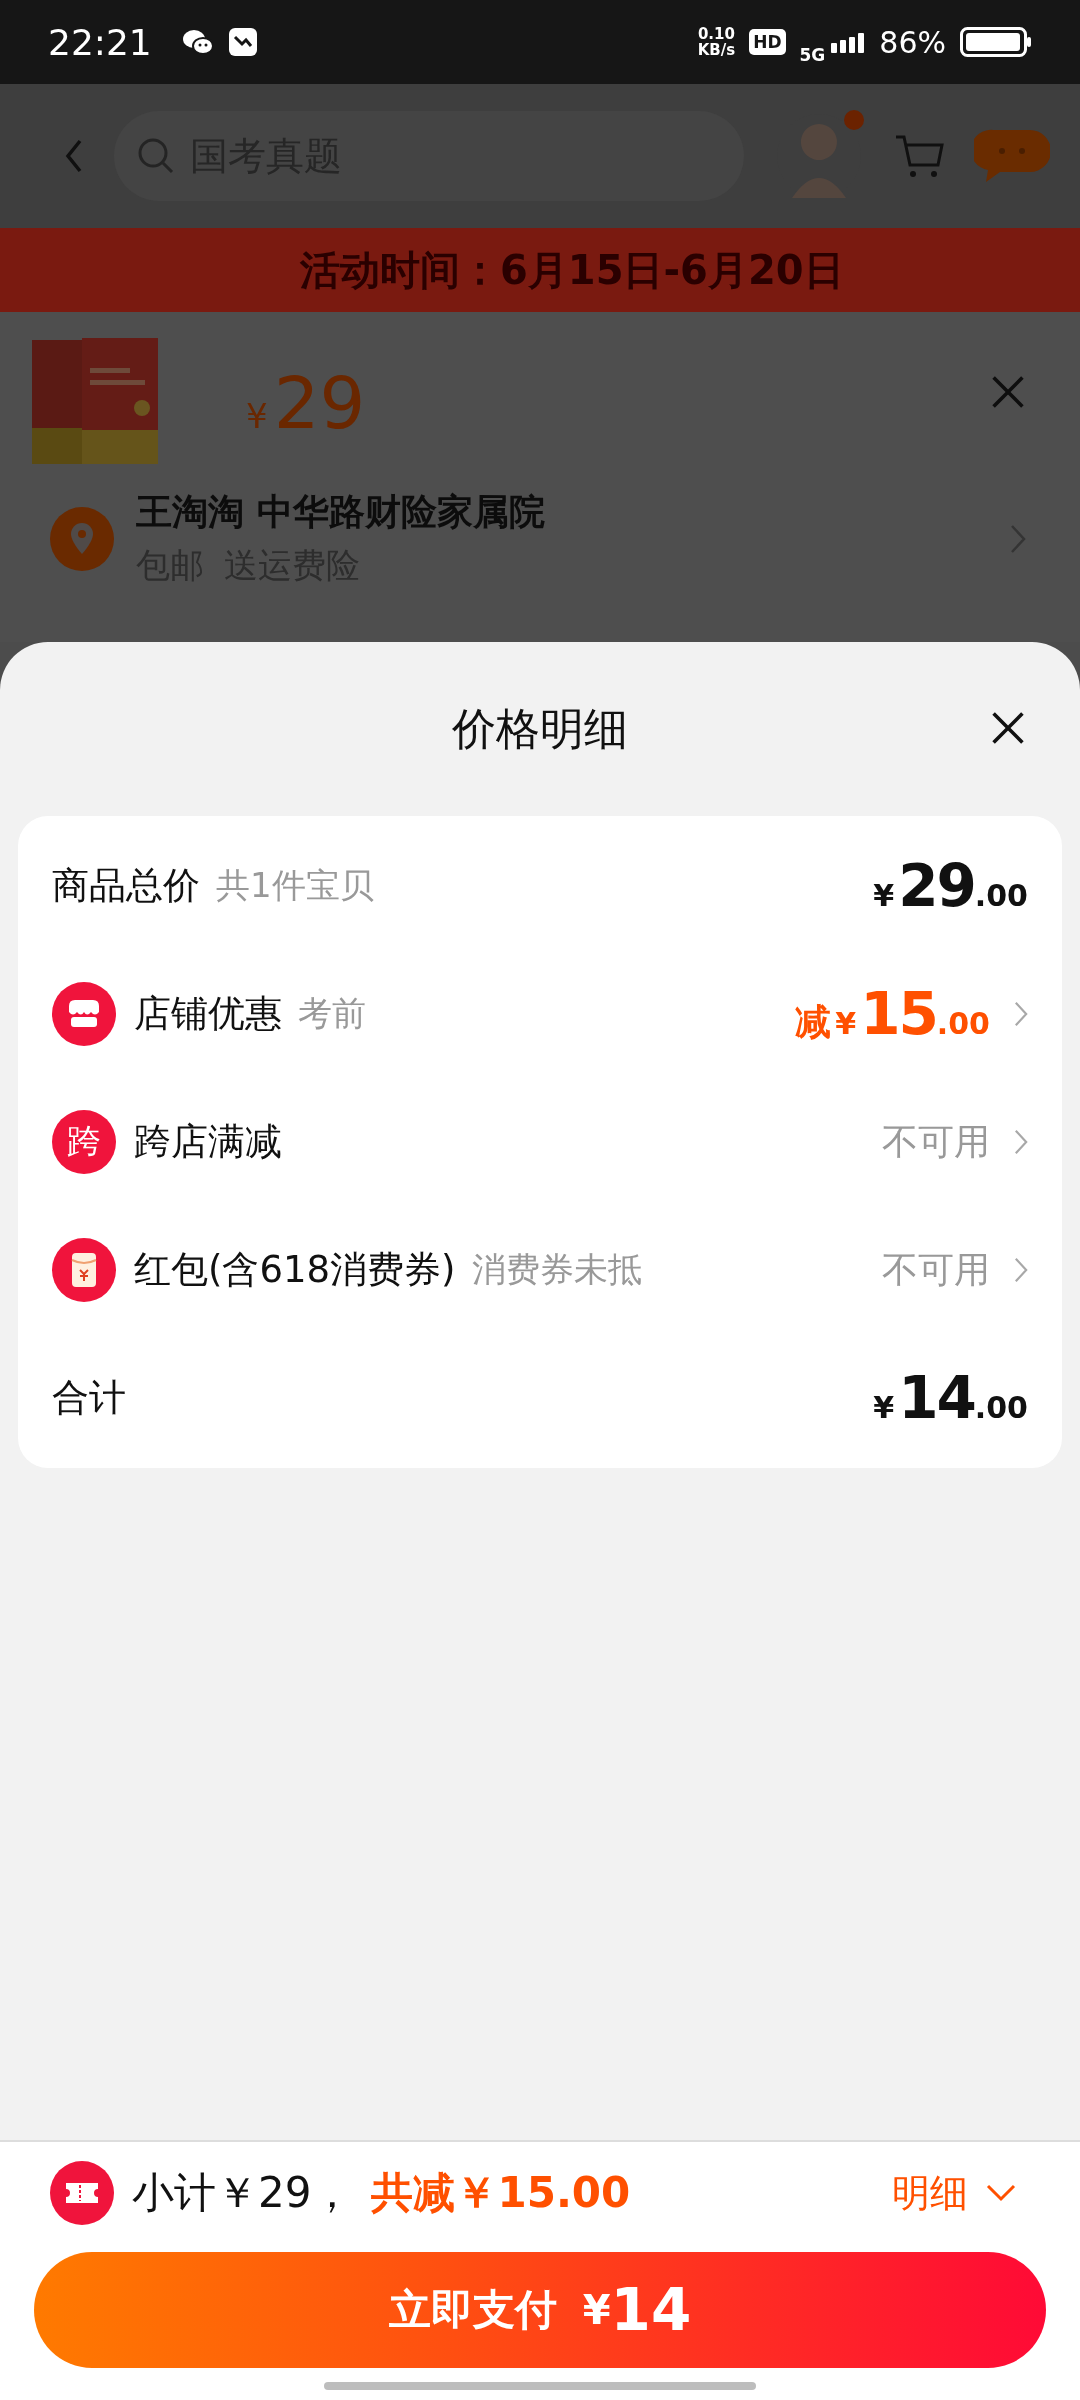 The width and height of the screenshot is (1080, 2400). What do you see at coordinates (848, 42) in the screenshot?
I see `signal-icon` at bounding box center [848, 42].